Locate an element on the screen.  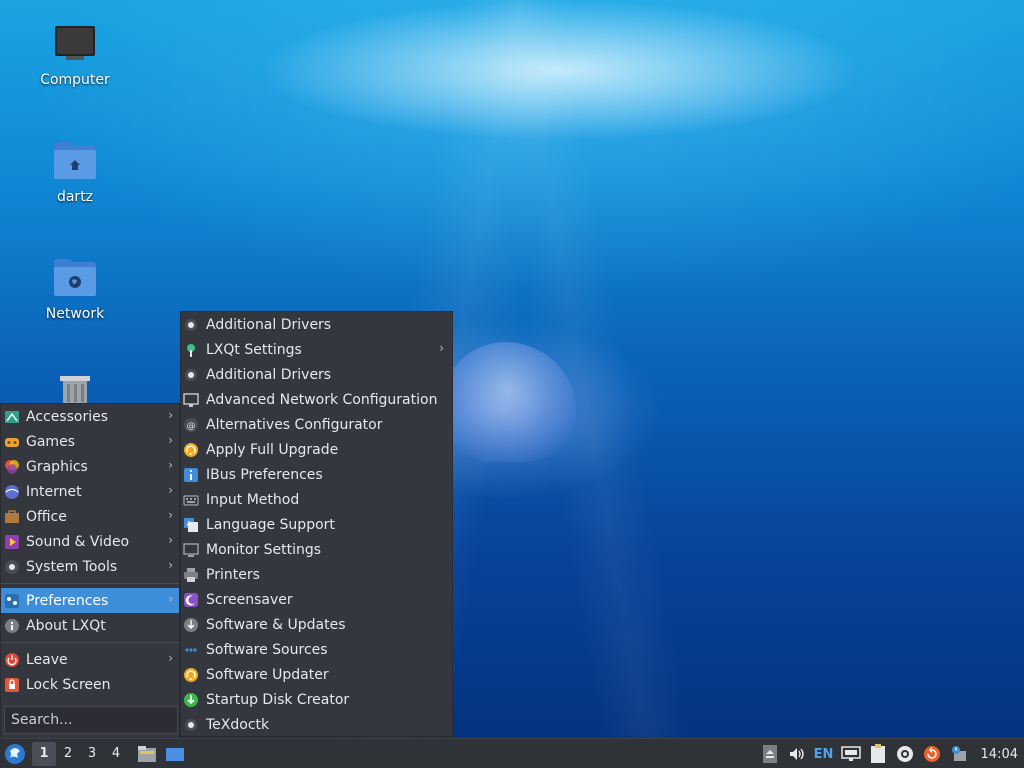
menu-item-lock-screen: Lock Screen is located at coordinates (90, 684).